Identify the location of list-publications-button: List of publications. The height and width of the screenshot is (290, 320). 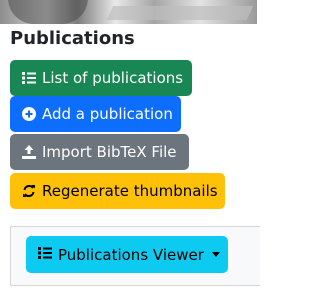
(101, 78).